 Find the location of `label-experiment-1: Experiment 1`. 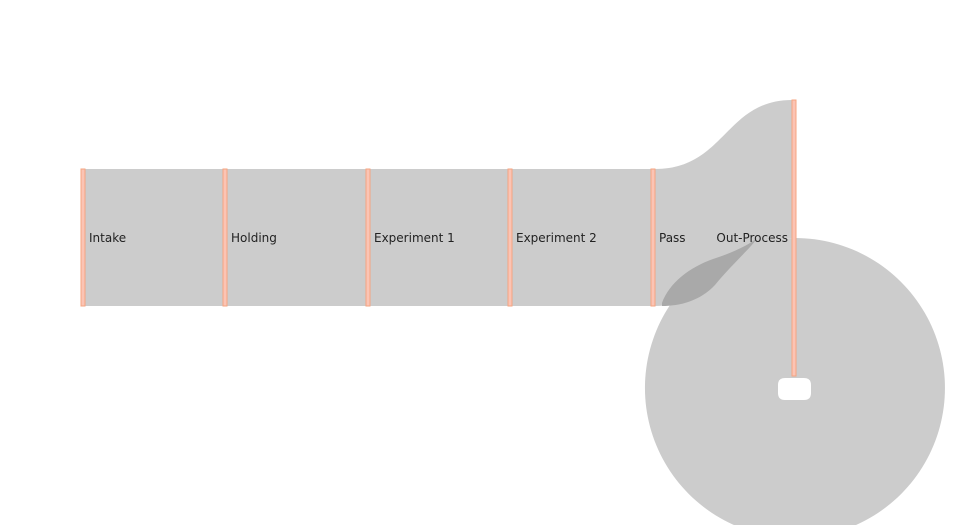

label-experiment-1: Experiment 1 is located at coordinates (414, 238).